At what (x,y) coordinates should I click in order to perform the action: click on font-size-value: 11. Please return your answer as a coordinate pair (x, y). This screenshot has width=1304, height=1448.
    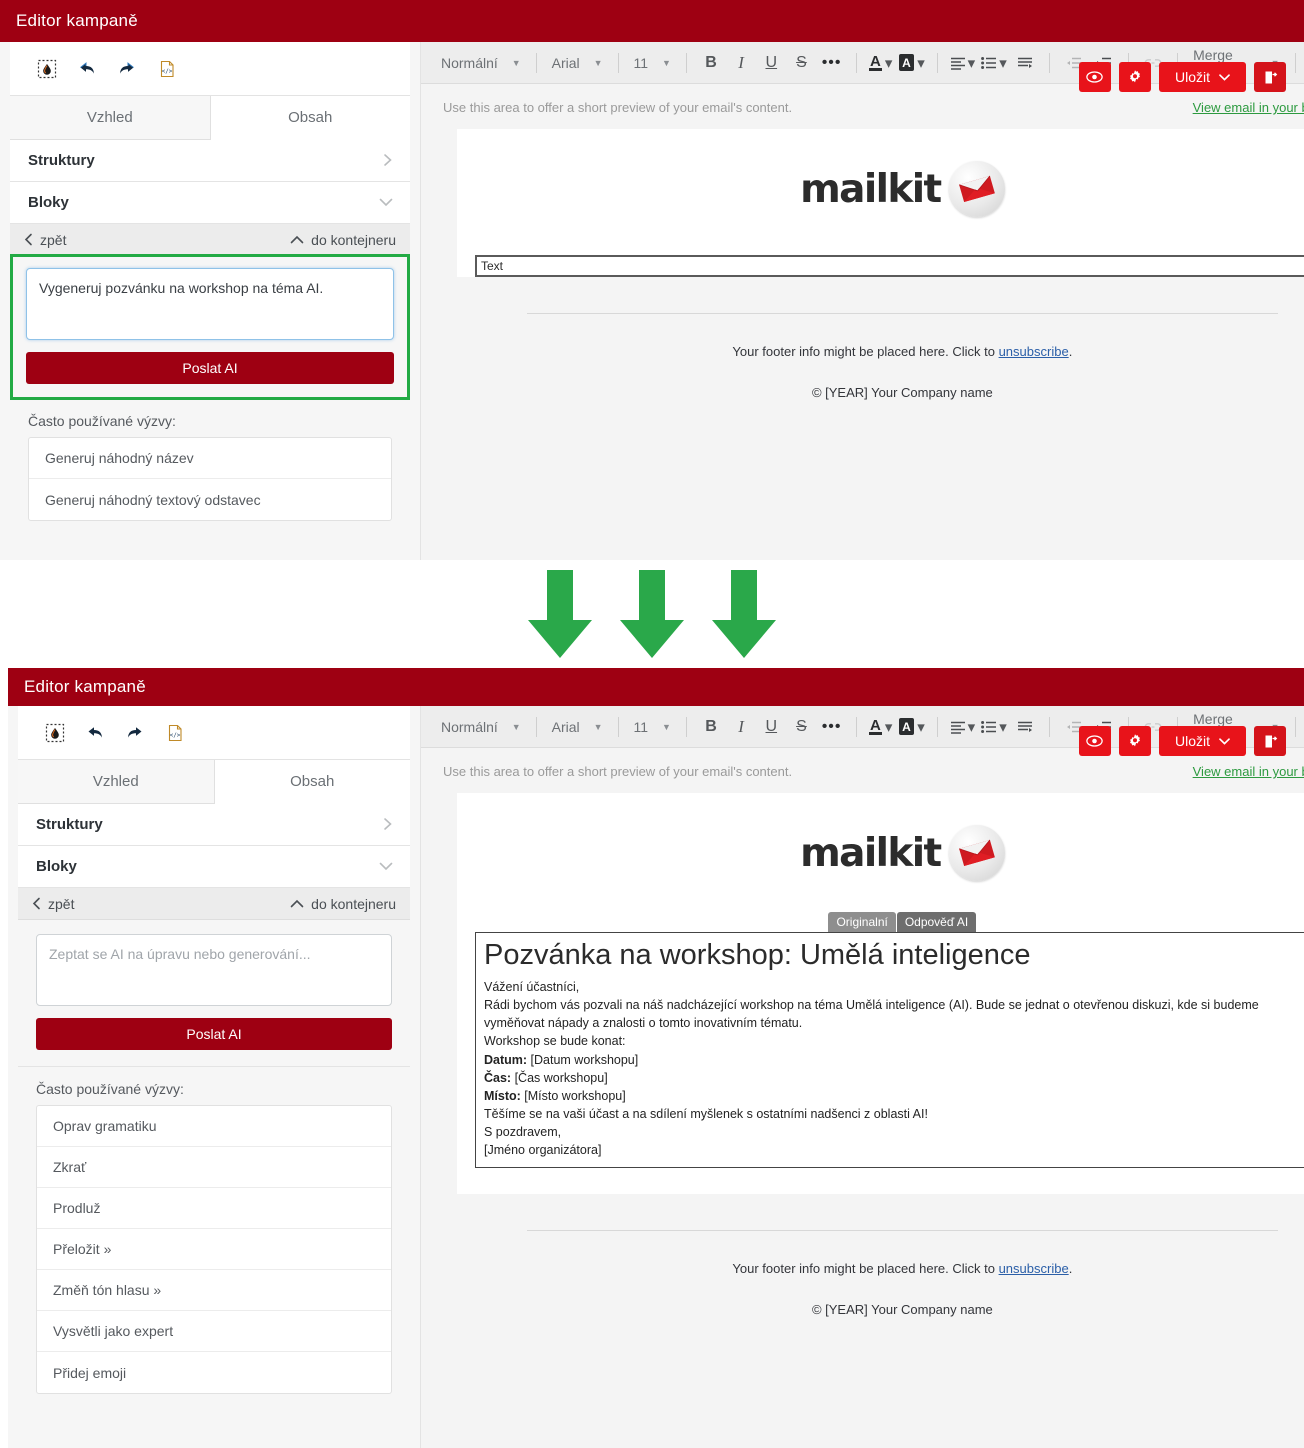
    Looking at the image, I should click on (641, 726).